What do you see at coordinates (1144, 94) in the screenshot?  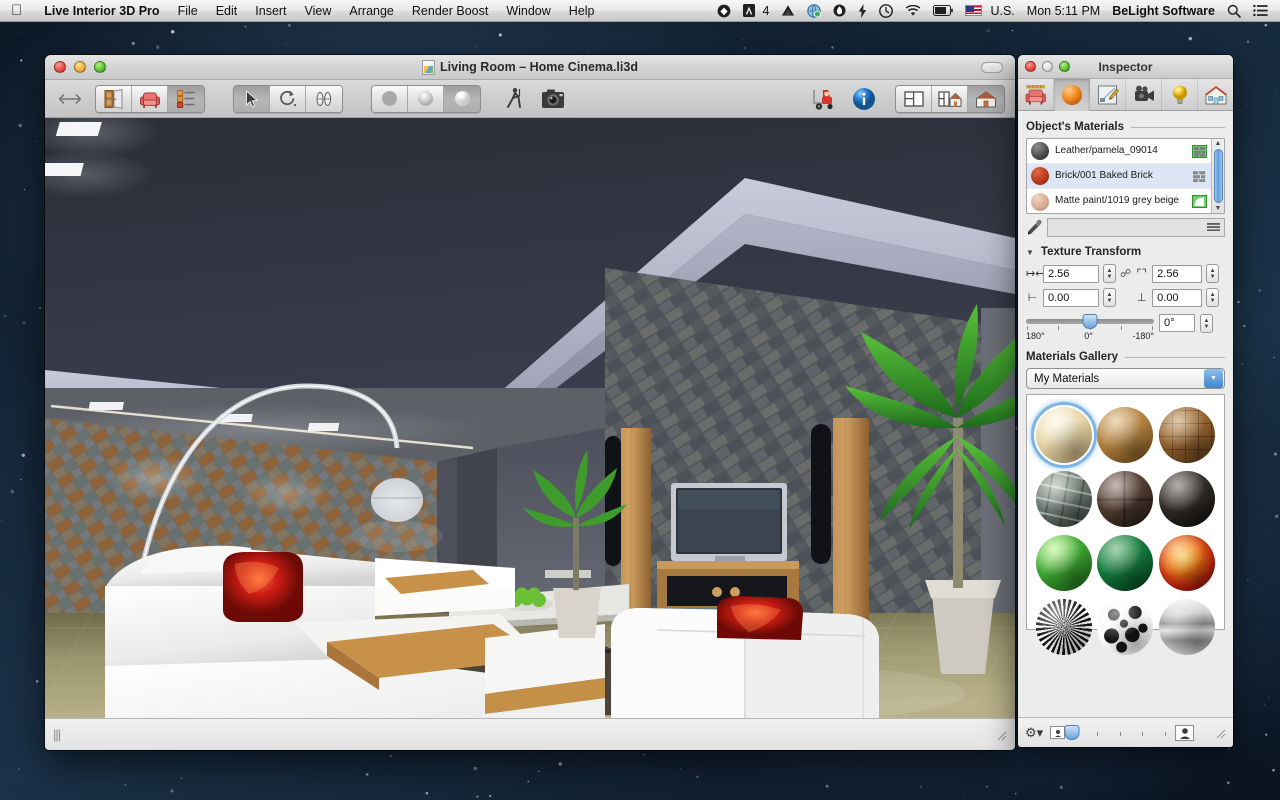 I see `tab-camera` at bounding box center [1144, 94].